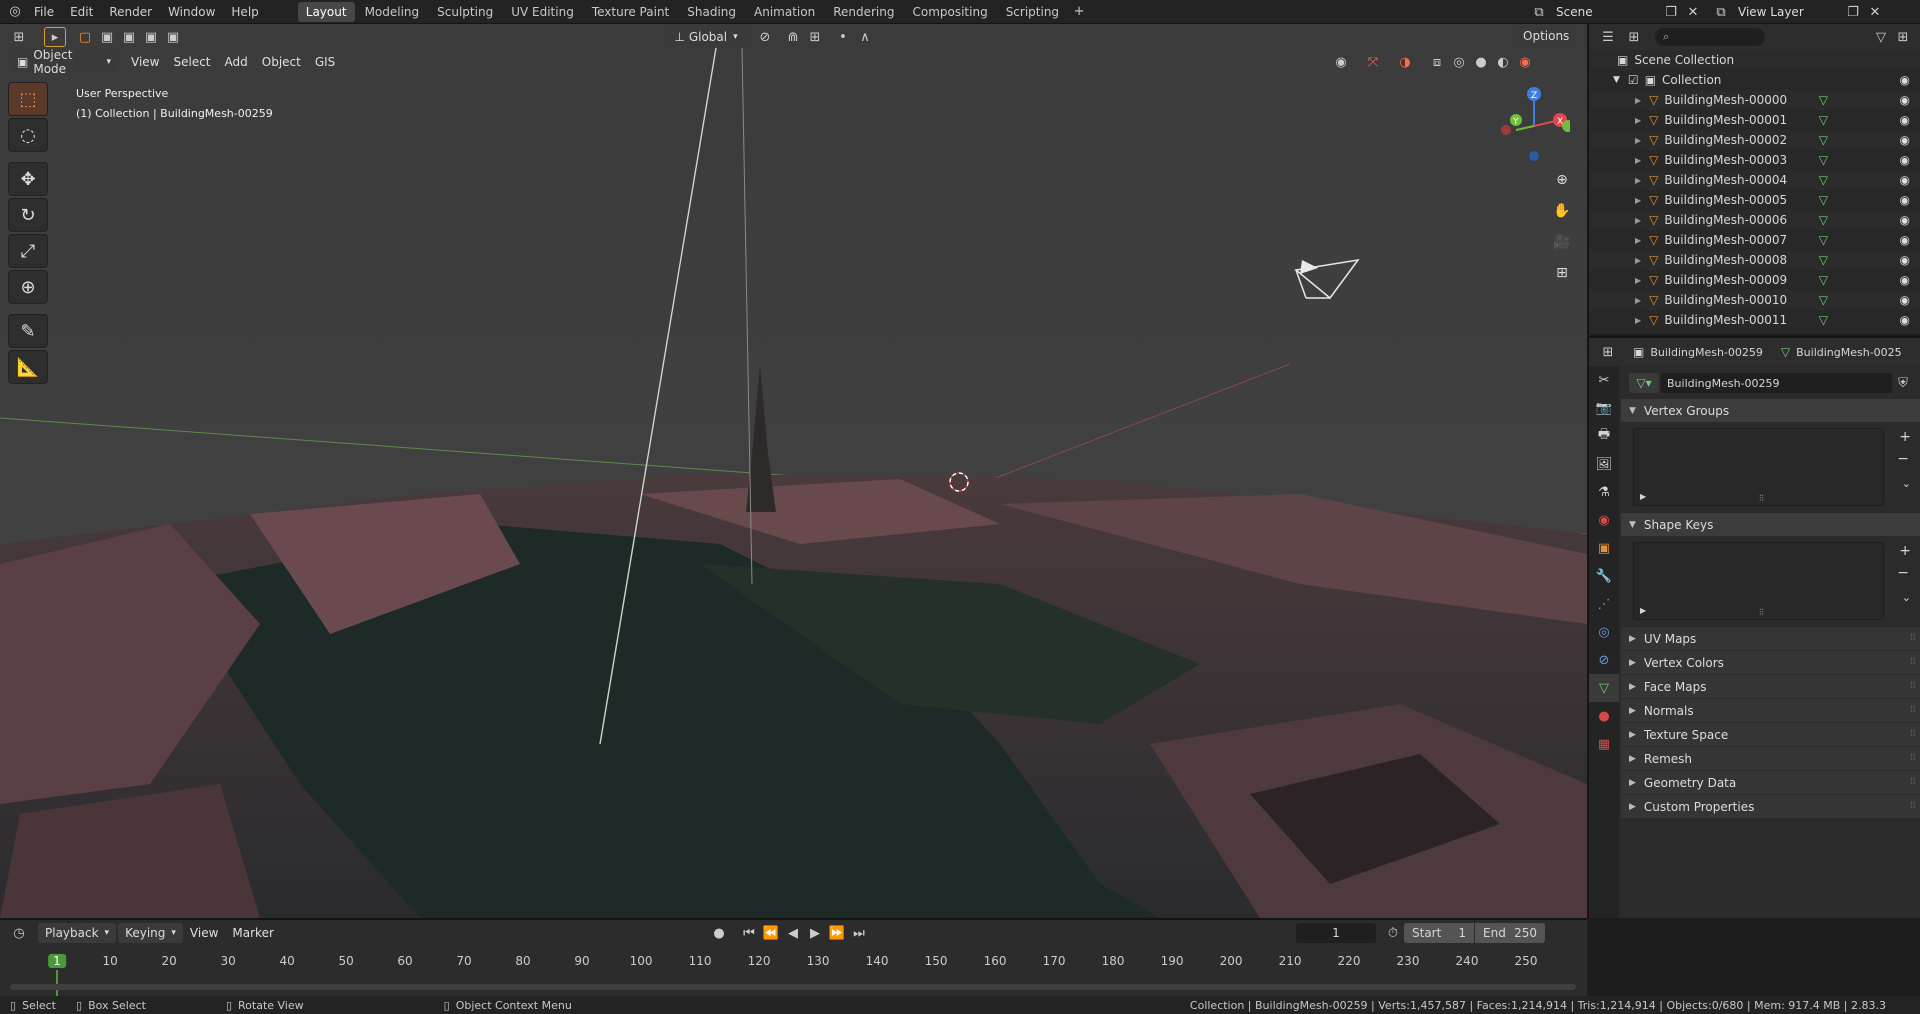 The height and width of the screenshot is (1014, 1920). Describe the element at coordinates (1604, 492) in the screenshot. I see `scene-tab-icon: ⚗` at that location.